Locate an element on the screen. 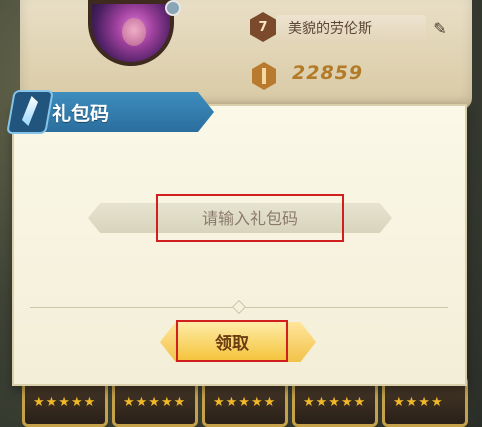 This screenshot has height=427, width=482. gift-code-input is located at coordinates (250, 218).